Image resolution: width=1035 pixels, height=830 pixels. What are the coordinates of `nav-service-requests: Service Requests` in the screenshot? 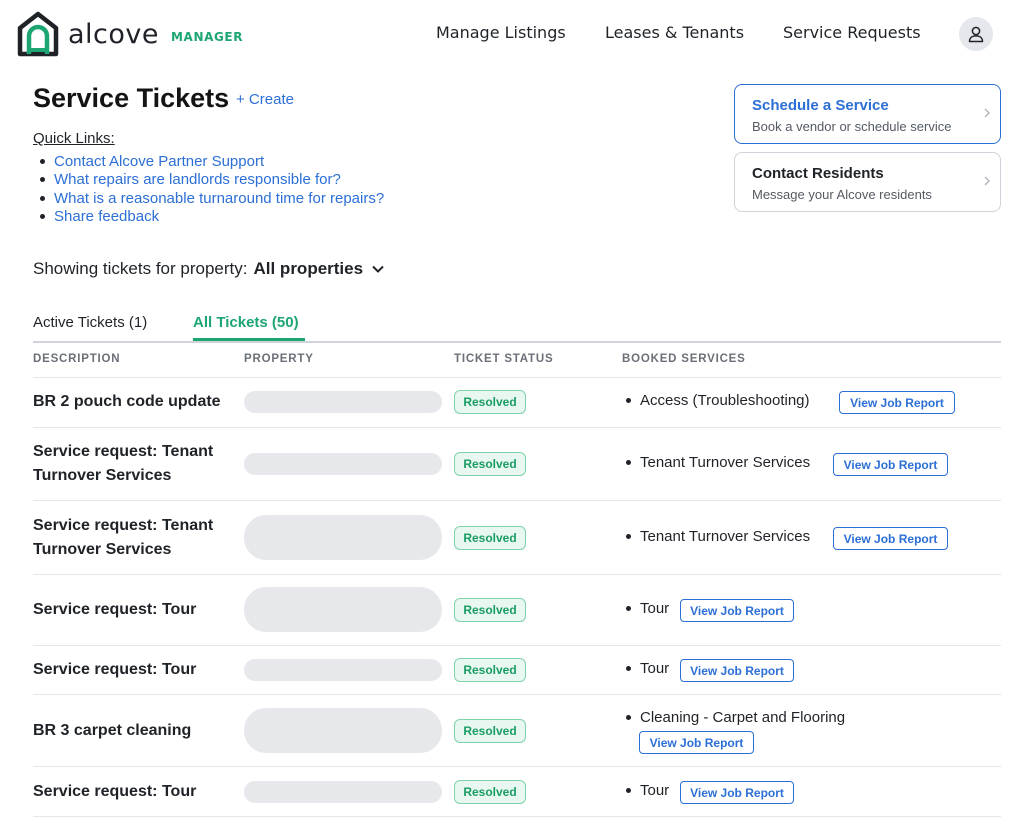 It's located at (852, 32).